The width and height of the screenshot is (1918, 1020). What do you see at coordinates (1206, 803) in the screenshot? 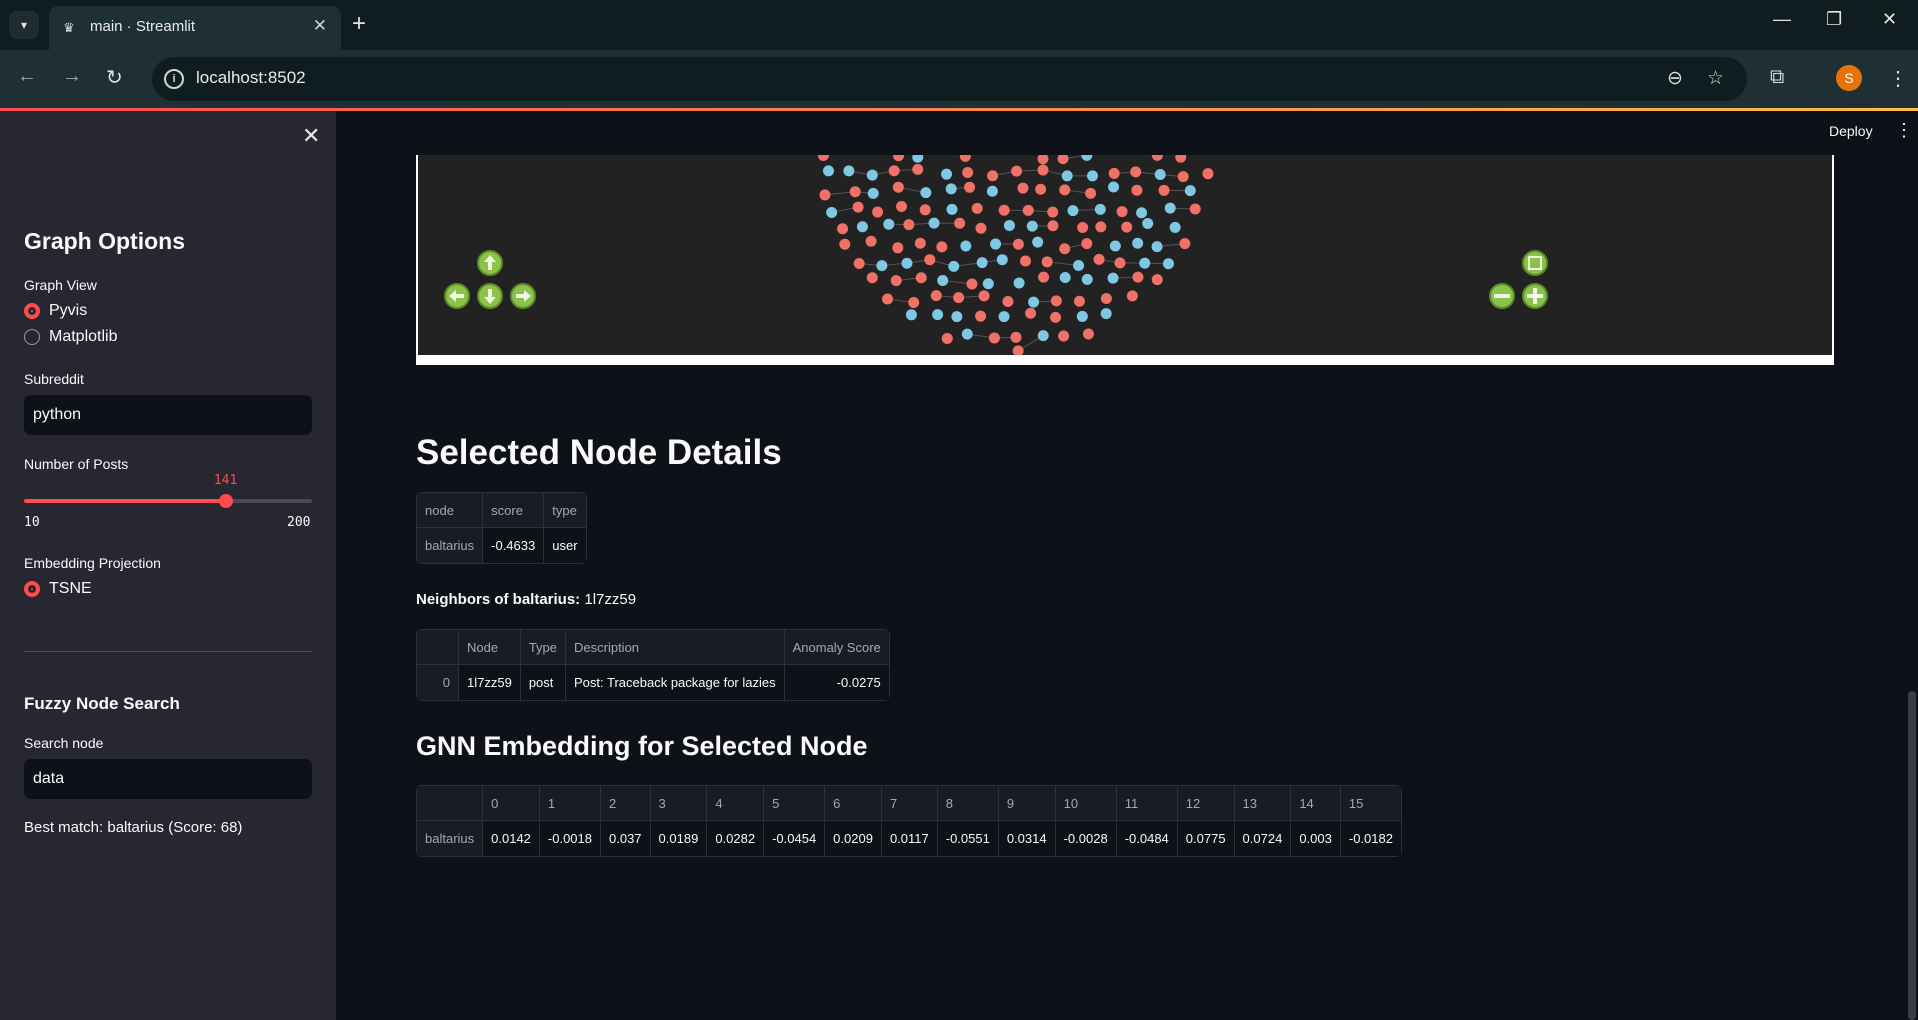
I see `column-header: 12` at bounding box center [1206, 803].